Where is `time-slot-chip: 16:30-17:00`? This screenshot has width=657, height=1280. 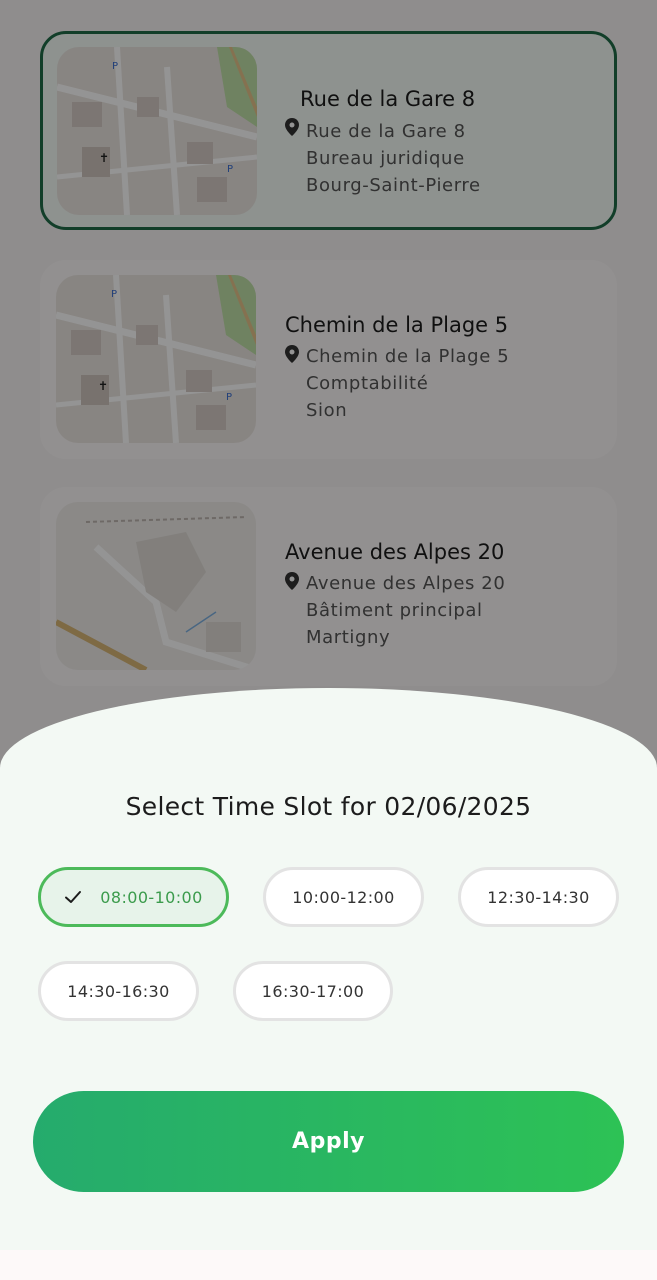 time-slot-chip: 16:30-17:00 is located at coordinates (313, 991).